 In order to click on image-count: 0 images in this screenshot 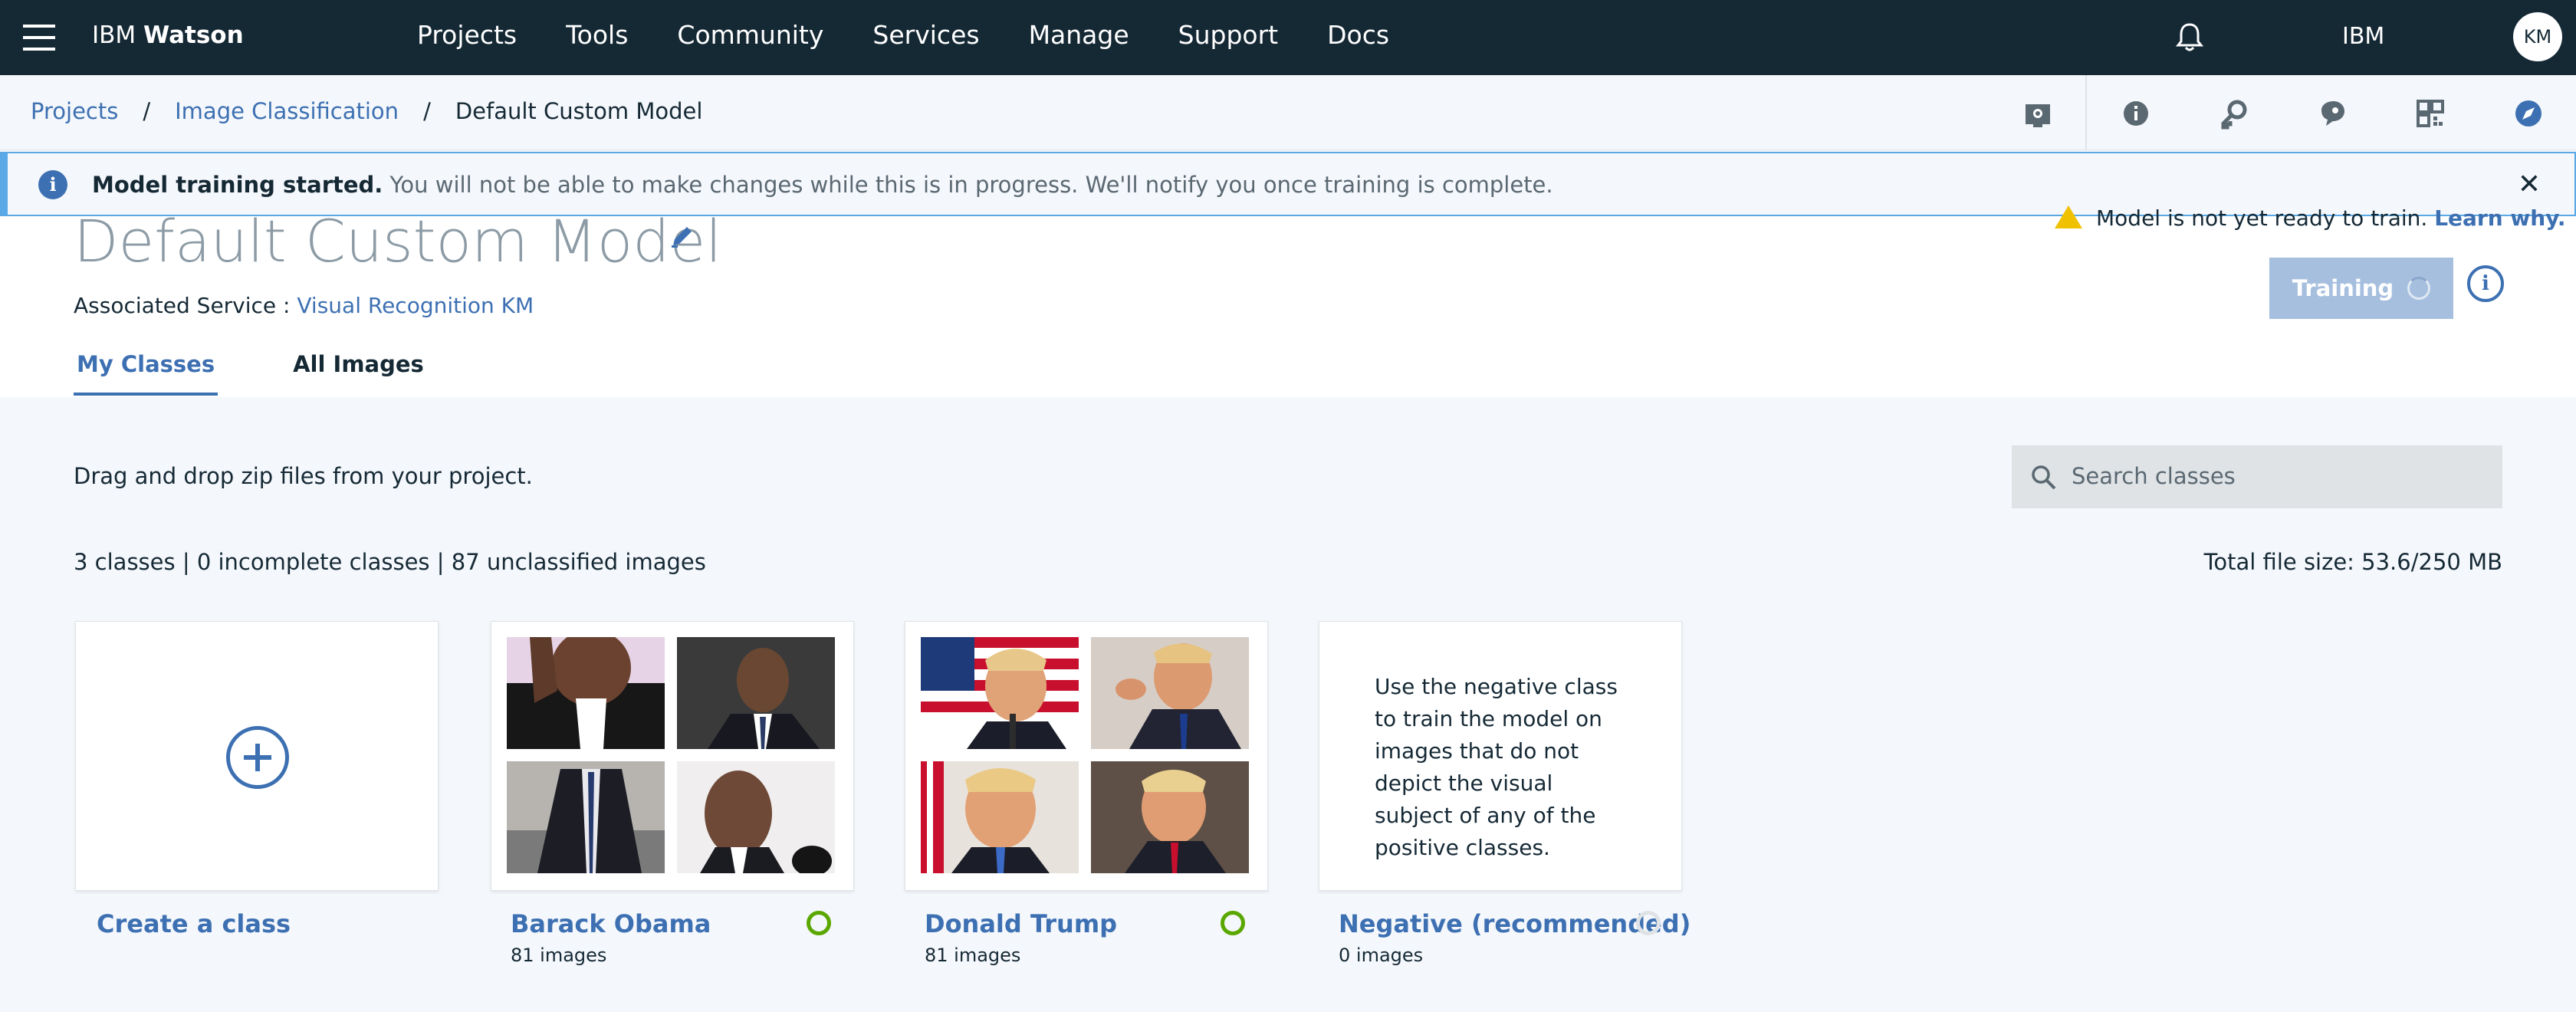, I will do `click(1382, 956)`.